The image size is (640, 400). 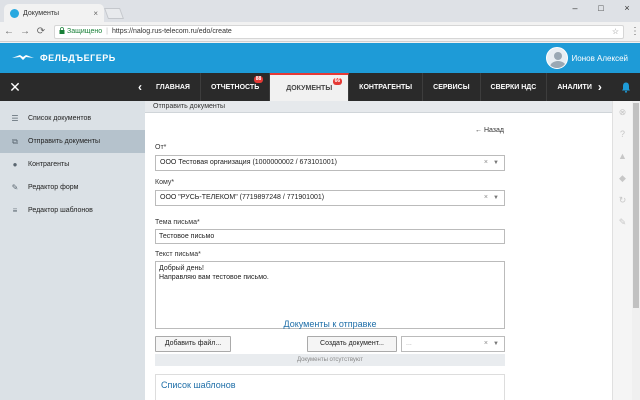 What do you see at coordinates (622, 112) in the screenshot?
I see `close-circle-icon: ⊗` at bounding box center [622, 112].